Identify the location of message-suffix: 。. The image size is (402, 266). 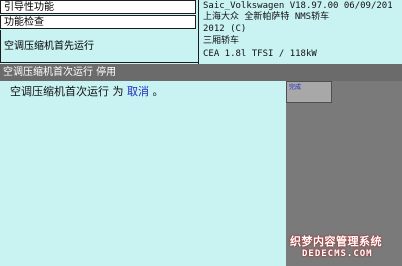
(156, 91).